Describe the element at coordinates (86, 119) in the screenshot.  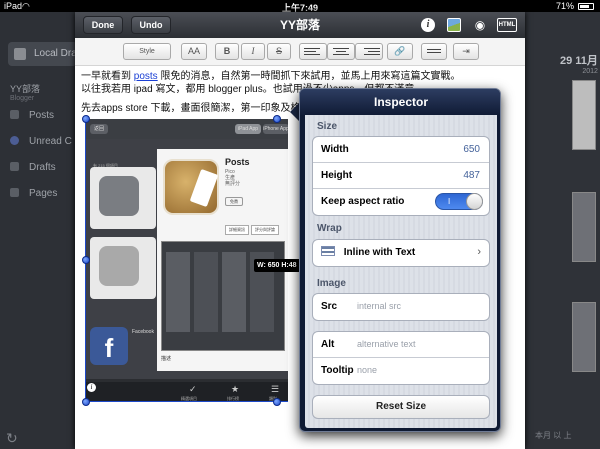
I see `resize-handle-top-left` at that location.